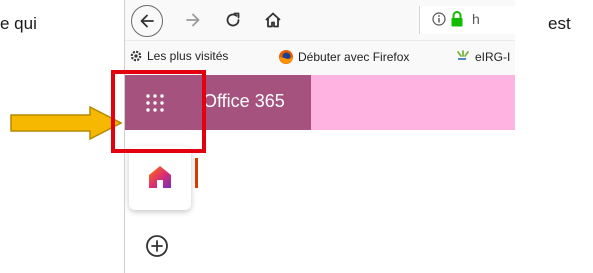 This screenshot has width=593, height=273. I want to click on home-icon, so click(273, 20).